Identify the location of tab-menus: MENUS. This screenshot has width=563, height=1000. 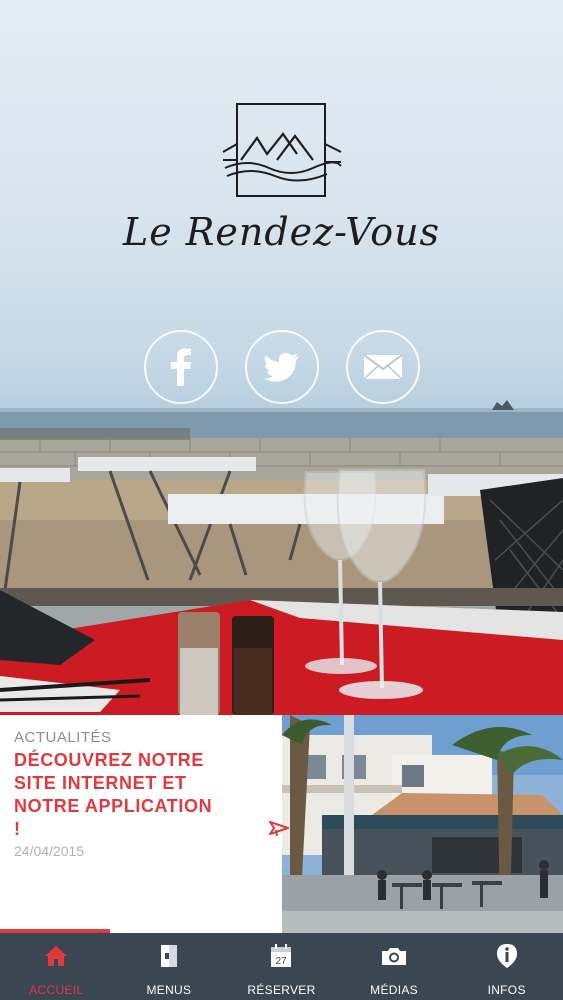
(169, 966).